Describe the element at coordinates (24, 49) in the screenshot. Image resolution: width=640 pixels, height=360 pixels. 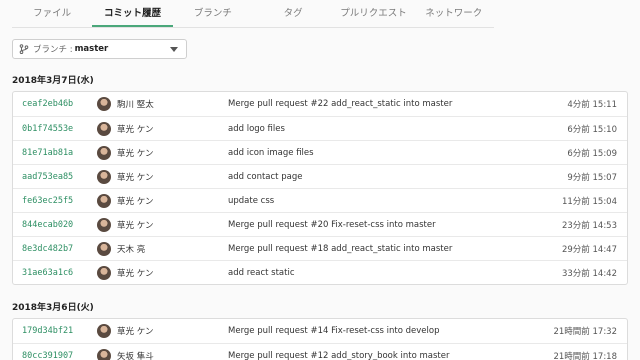
I see `branch-icon` at that location.